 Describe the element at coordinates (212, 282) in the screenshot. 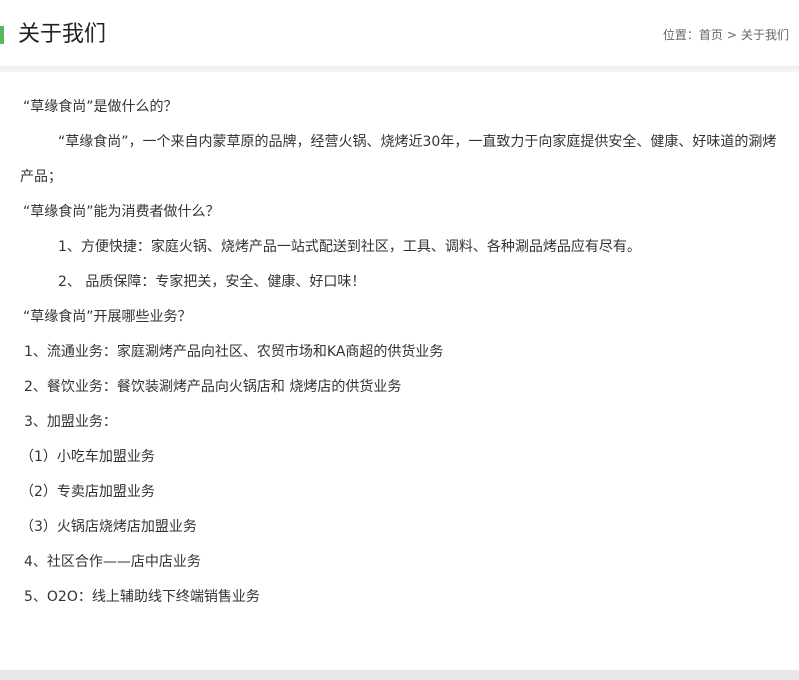

I see `benefit-quality: 2、 品质保障：专家把关，安全、健康、好口味！` at that location.